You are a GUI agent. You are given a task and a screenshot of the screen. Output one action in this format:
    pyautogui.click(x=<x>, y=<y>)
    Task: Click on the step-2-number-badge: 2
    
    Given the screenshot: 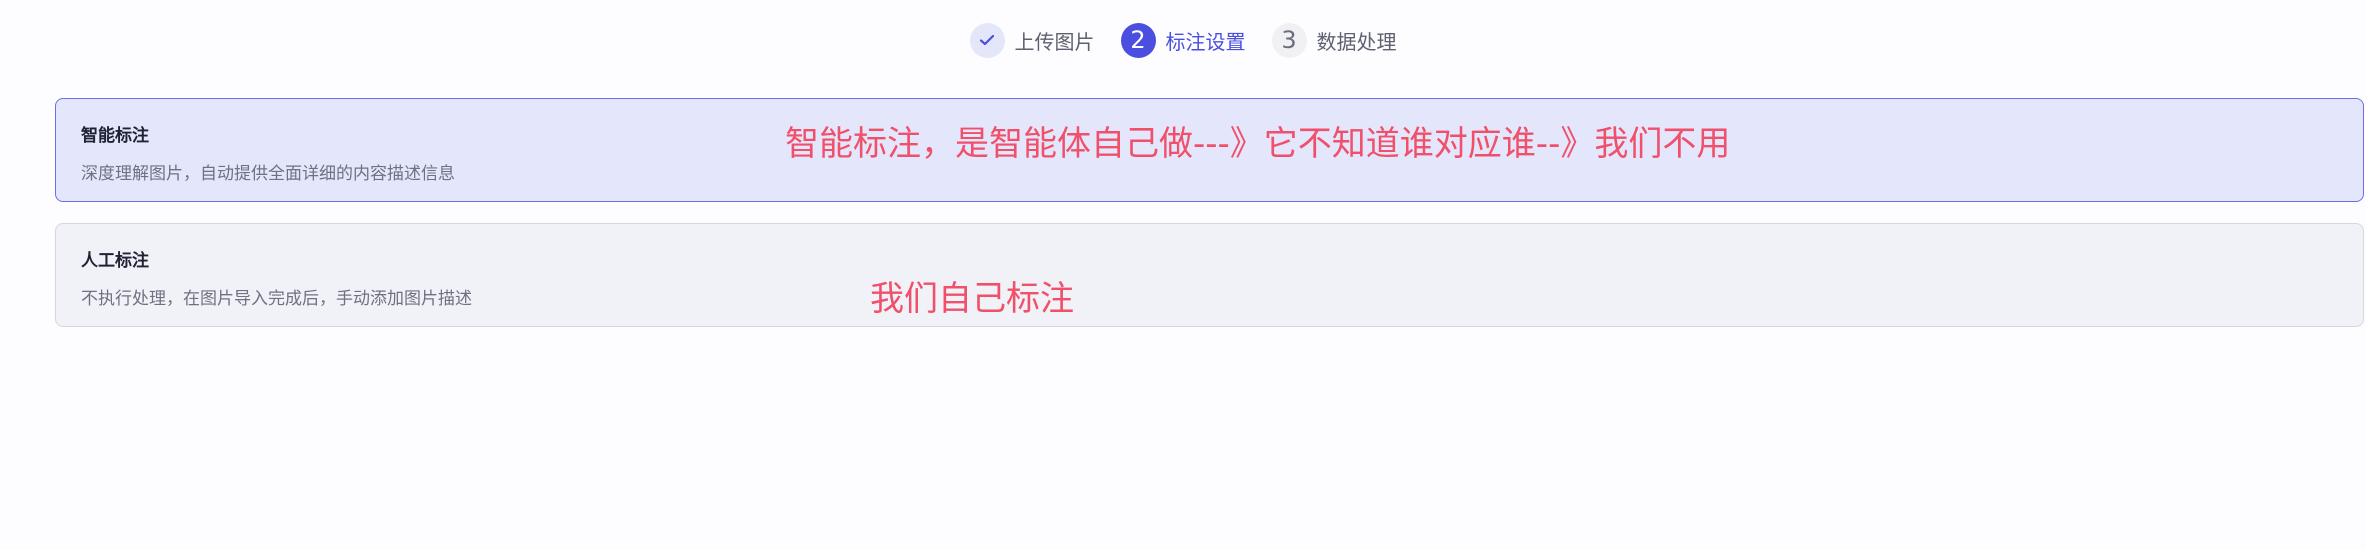 What is the action you would take?
    pyautogui.click(x=1138, y=40)
    